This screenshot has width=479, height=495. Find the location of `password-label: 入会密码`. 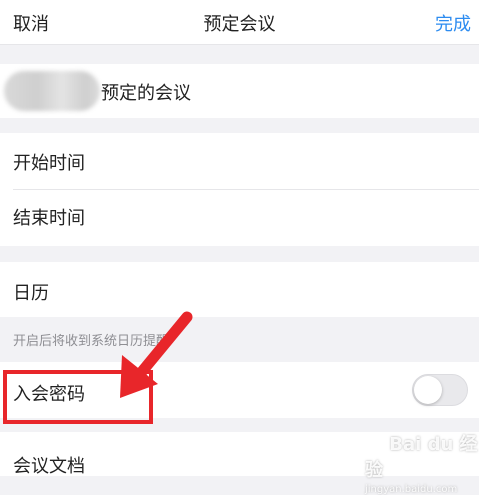

password-label: 入会密码 is located at coordinates (49, 394).